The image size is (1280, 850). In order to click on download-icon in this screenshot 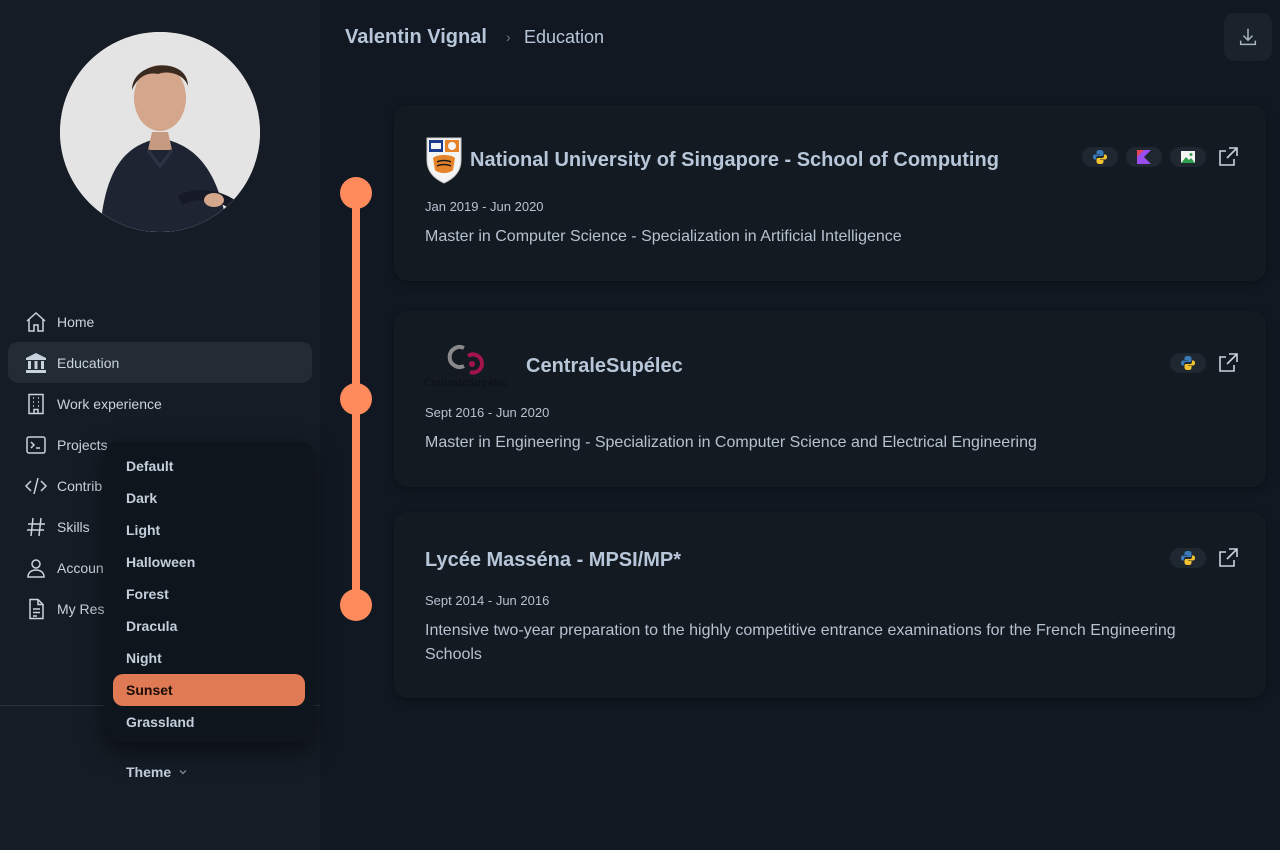, I will do `click(1248, 37)`.